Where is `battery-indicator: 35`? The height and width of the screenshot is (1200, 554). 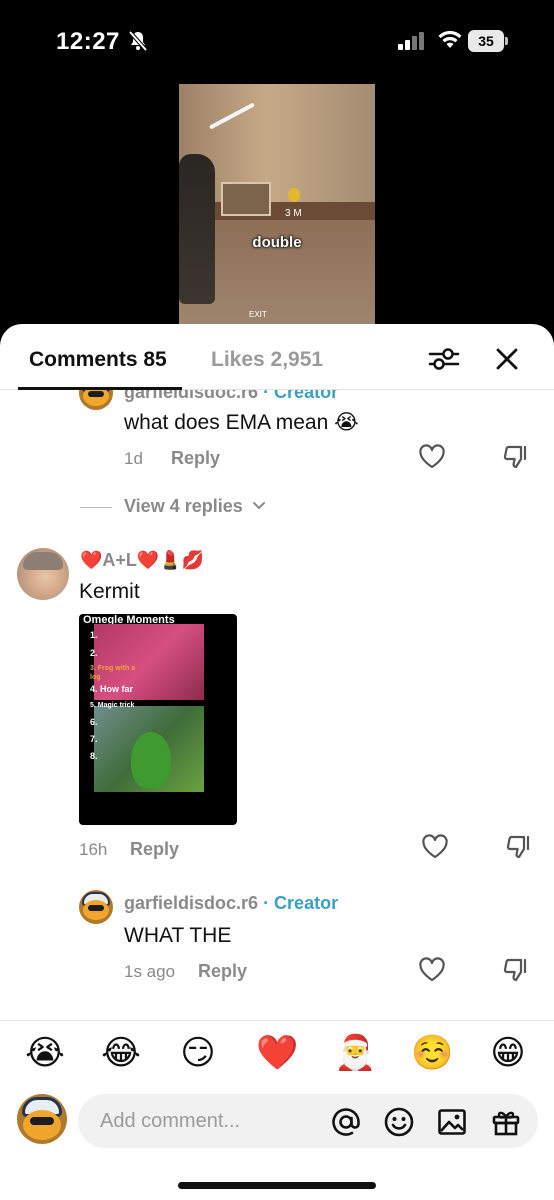
battery-indicator: 35 is located at coordinates (488, 41).